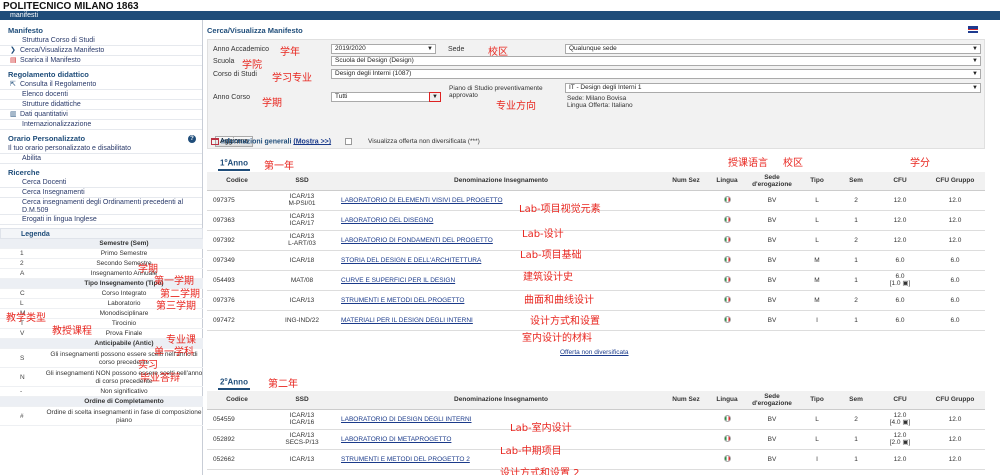  I want to click on offerta-link: Offerta non diversificata, so click(594, 352).